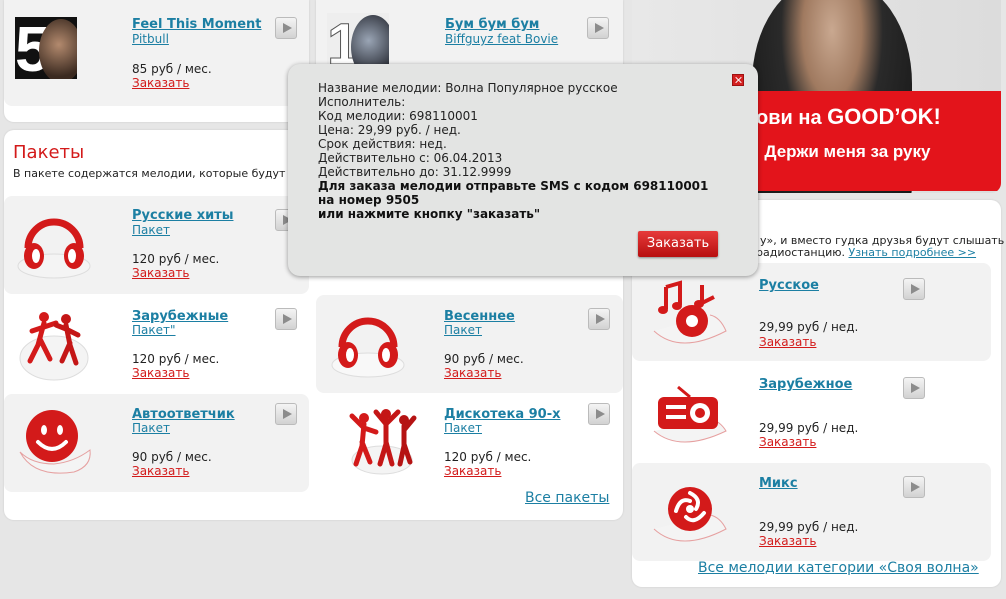  What do you see at coordinates (492, 24) in the screenshot?
I see `track-title-link: Бум бум бум` at bounding box center [492, 24].